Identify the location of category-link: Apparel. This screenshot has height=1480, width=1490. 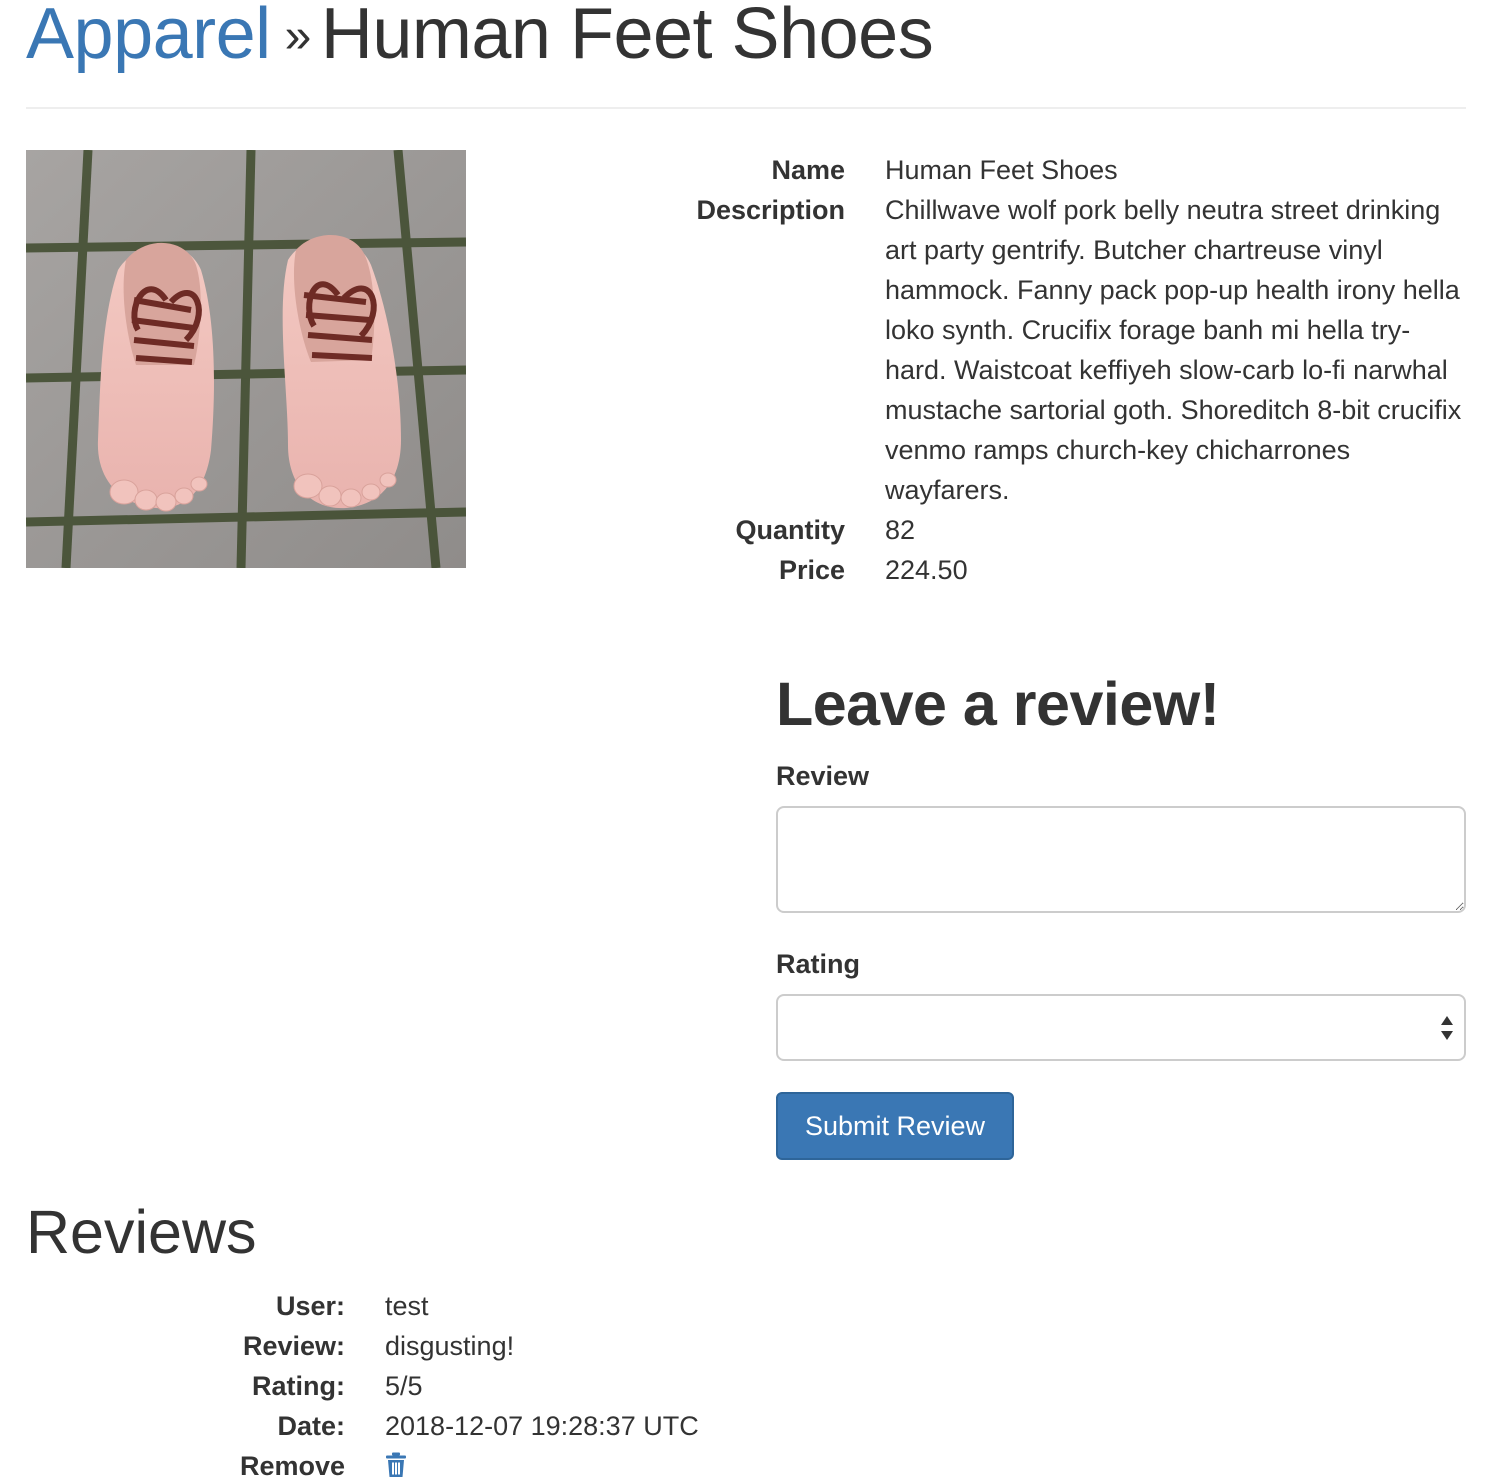
(148, 37).